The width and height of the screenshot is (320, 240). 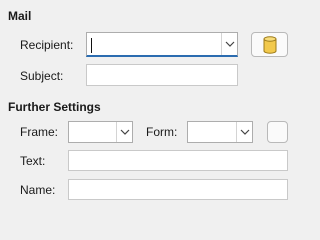 What do you see at coordinates (38, 190) in the screenshot?
I see `name-label: Name:` at bounding box center [38, 190].